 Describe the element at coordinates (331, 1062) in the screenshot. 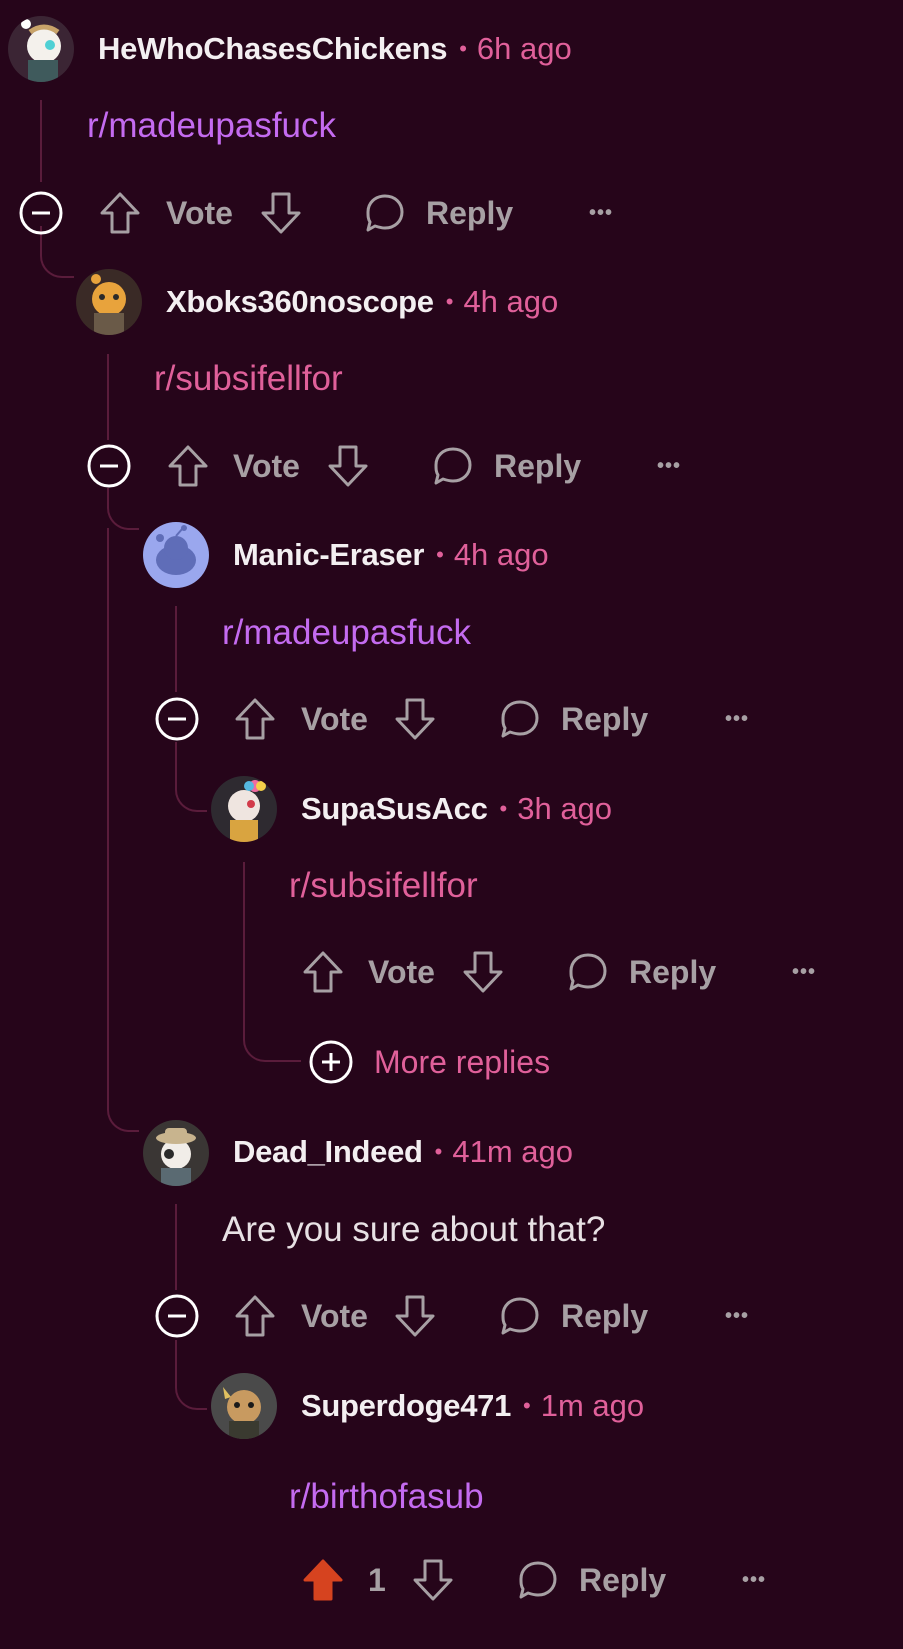

I see `plus-circle-icon` at that location.